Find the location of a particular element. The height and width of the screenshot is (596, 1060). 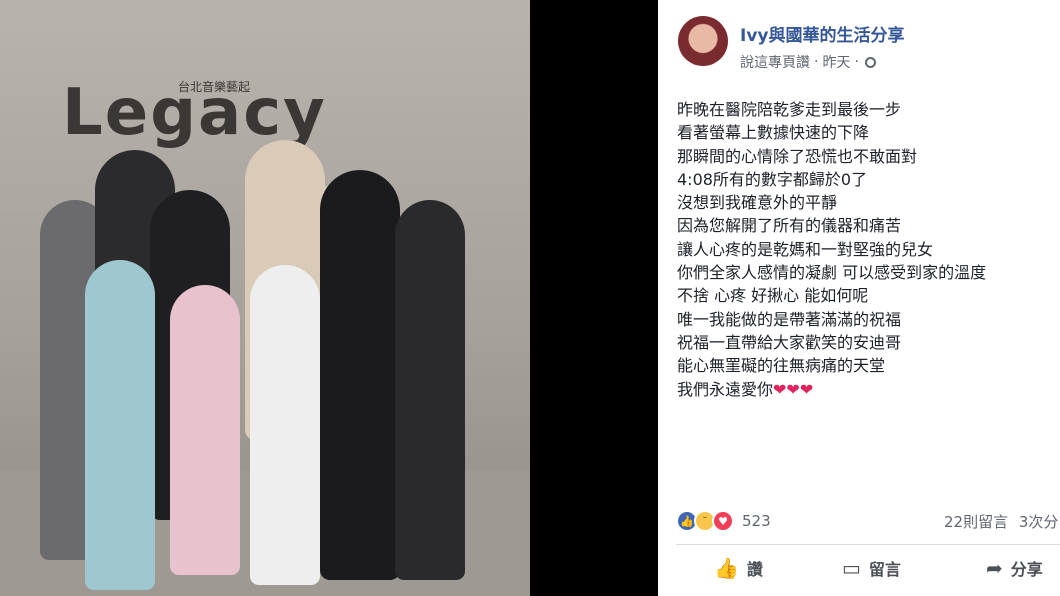

post-line: 那瞬間的心情除了恐慌也不敢面對 is located at coordinates (797, 156).